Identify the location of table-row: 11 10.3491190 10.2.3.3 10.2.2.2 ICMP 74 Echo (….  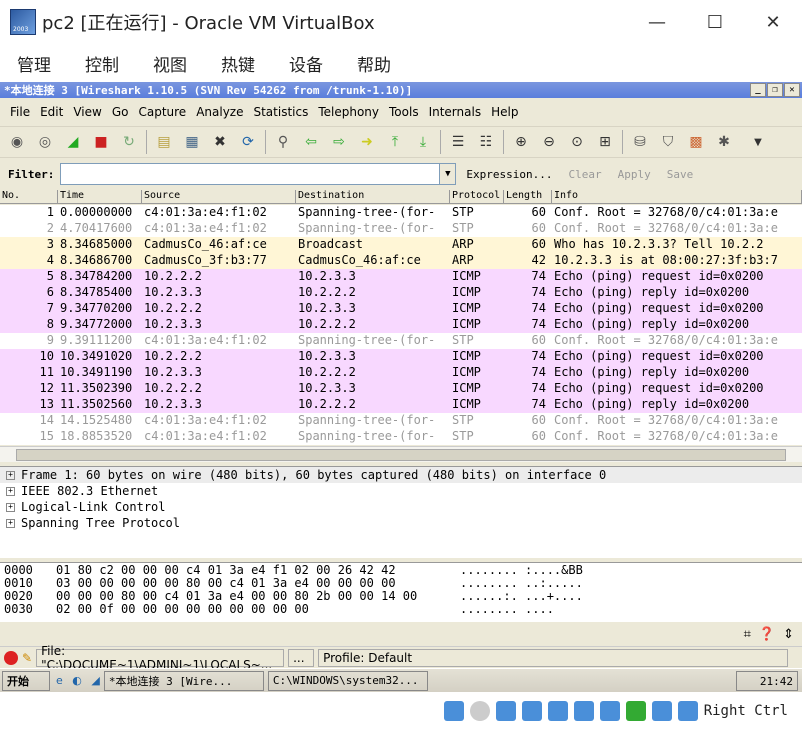
(401, 373).